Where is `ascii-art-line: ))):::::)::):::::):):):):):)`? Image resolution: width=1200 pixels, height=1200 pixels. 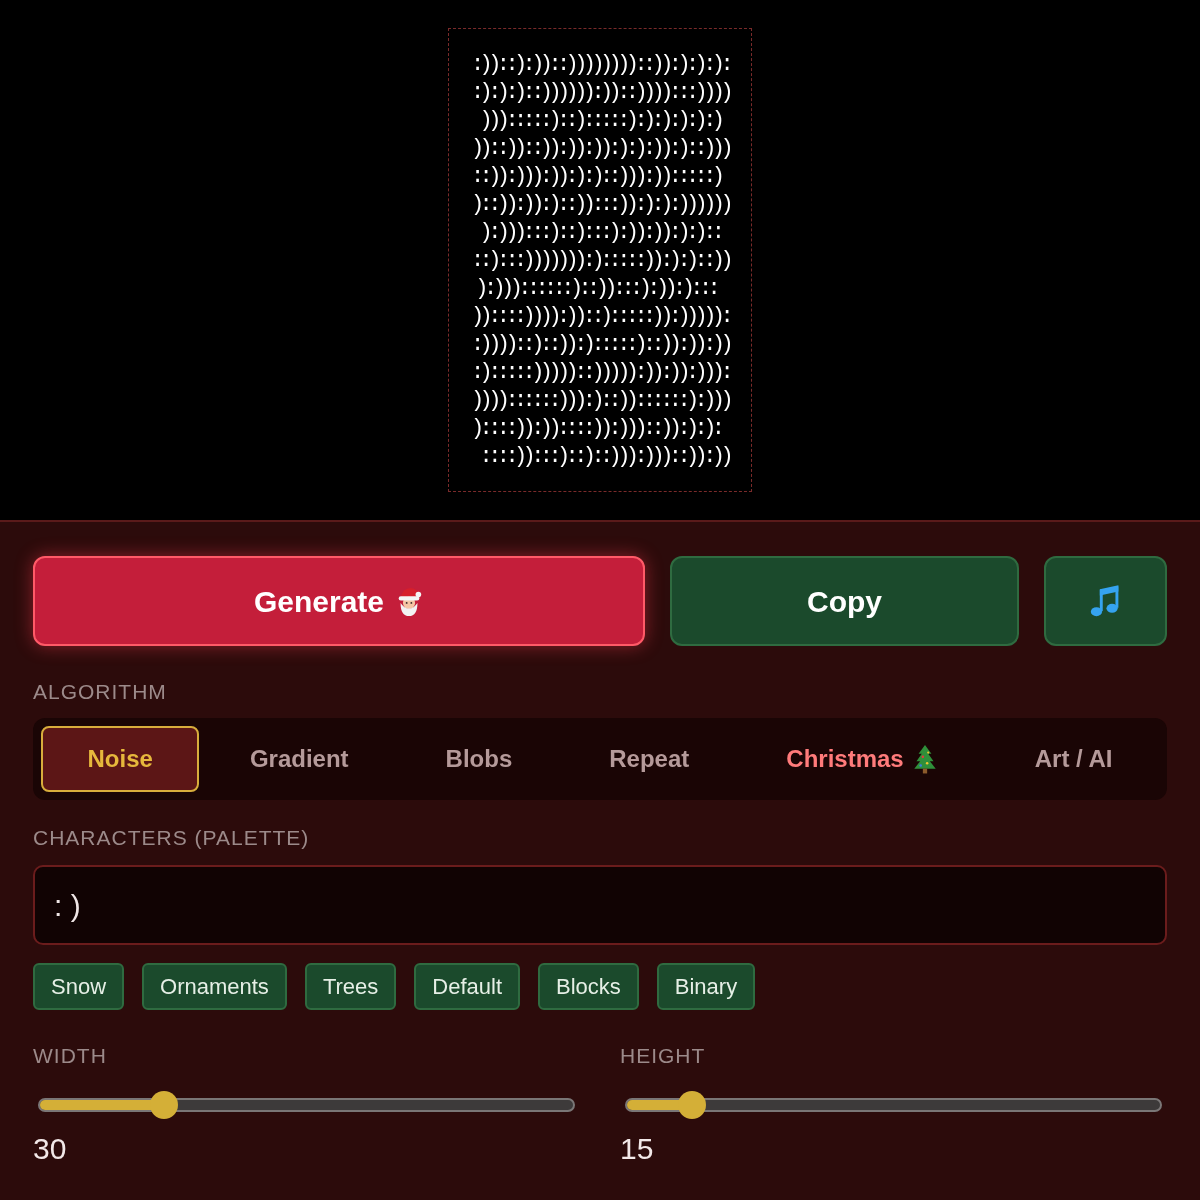
ascii-art-line: ))):::::)::):::::):):):):):) is located at coordinates (600, 121).